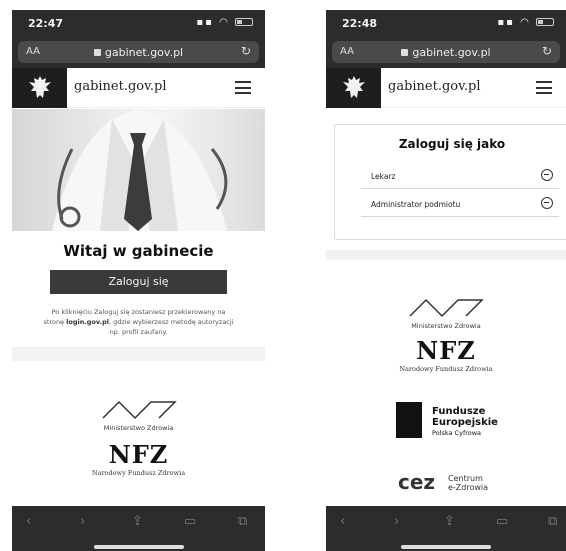 This screenshot has height=551, width=566. I want to click on login-button: Zaloguj się, so click(138, 282).